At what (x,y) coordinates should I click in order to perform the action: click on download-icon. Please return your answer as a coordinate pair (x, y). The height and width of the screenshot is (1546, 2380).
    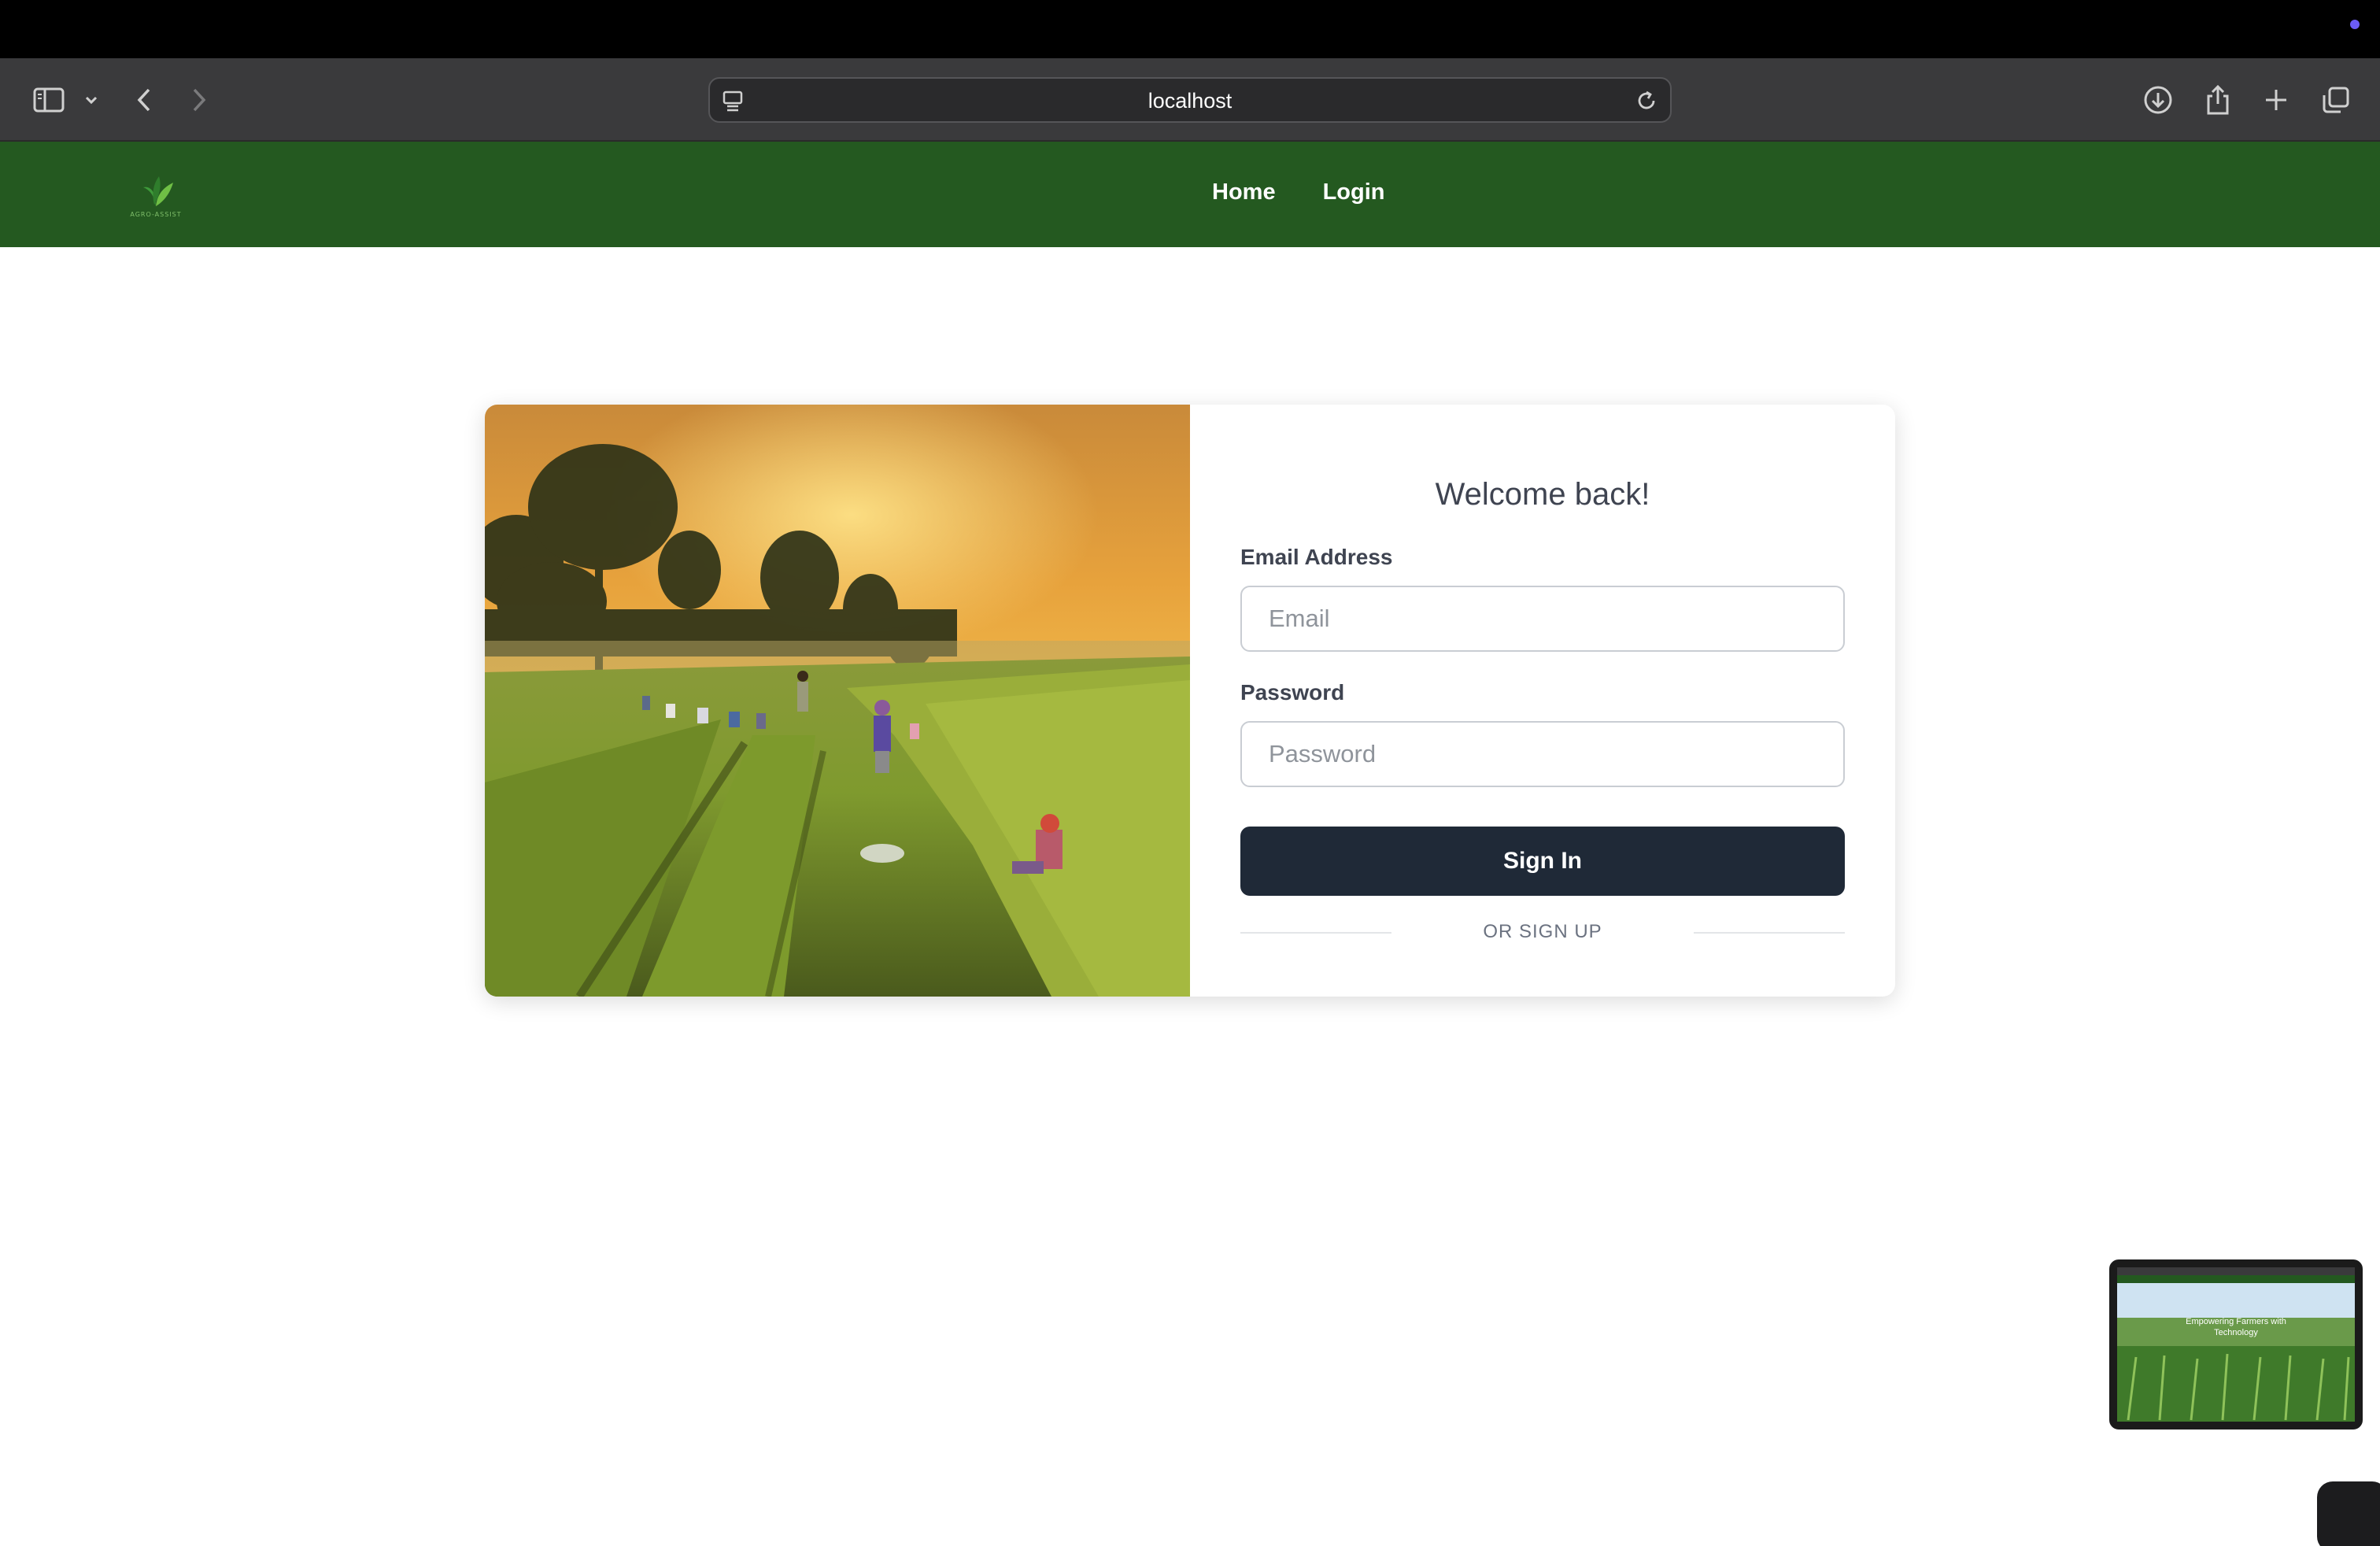
    Looking at the image, I should click on (2158, 100).